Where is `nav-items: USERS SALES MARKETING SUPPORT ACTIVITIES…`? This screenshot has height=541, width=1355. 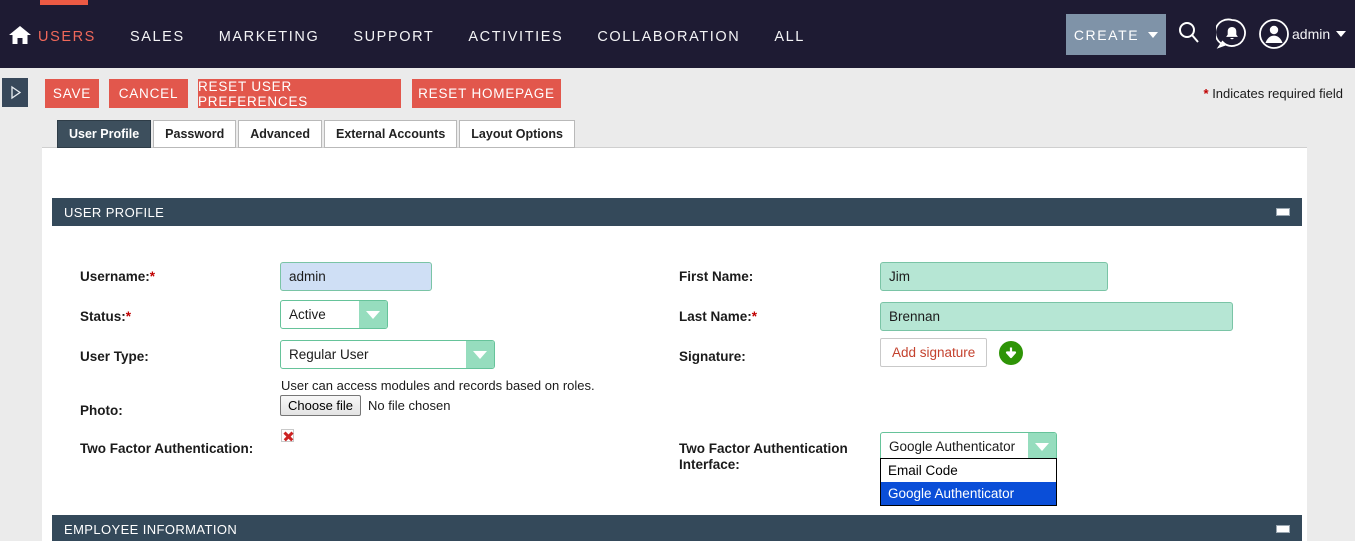
nav-items: USERS SALES MARKETING SUPPORT ACTIVITIES… is located at coordinates (430, 37).